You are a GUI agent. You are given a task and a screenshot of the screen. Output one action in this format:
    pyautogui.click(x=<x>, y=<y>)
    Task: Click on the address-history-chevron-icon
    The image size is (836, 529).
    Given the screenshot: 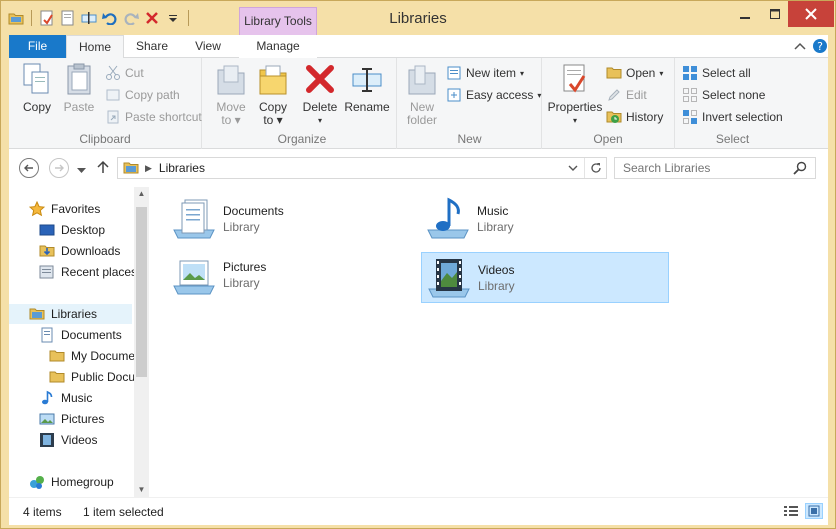 What is the action you would take?
    pyautogui.click(x=573, y=169)
    